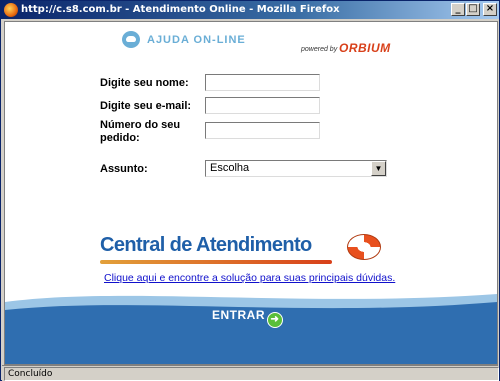 This screenshot has height=381, width=500. What do you see at coordinates (458, 9) in the screenshot?
I see `minimize-button: _` at bounding box center [458, 9].